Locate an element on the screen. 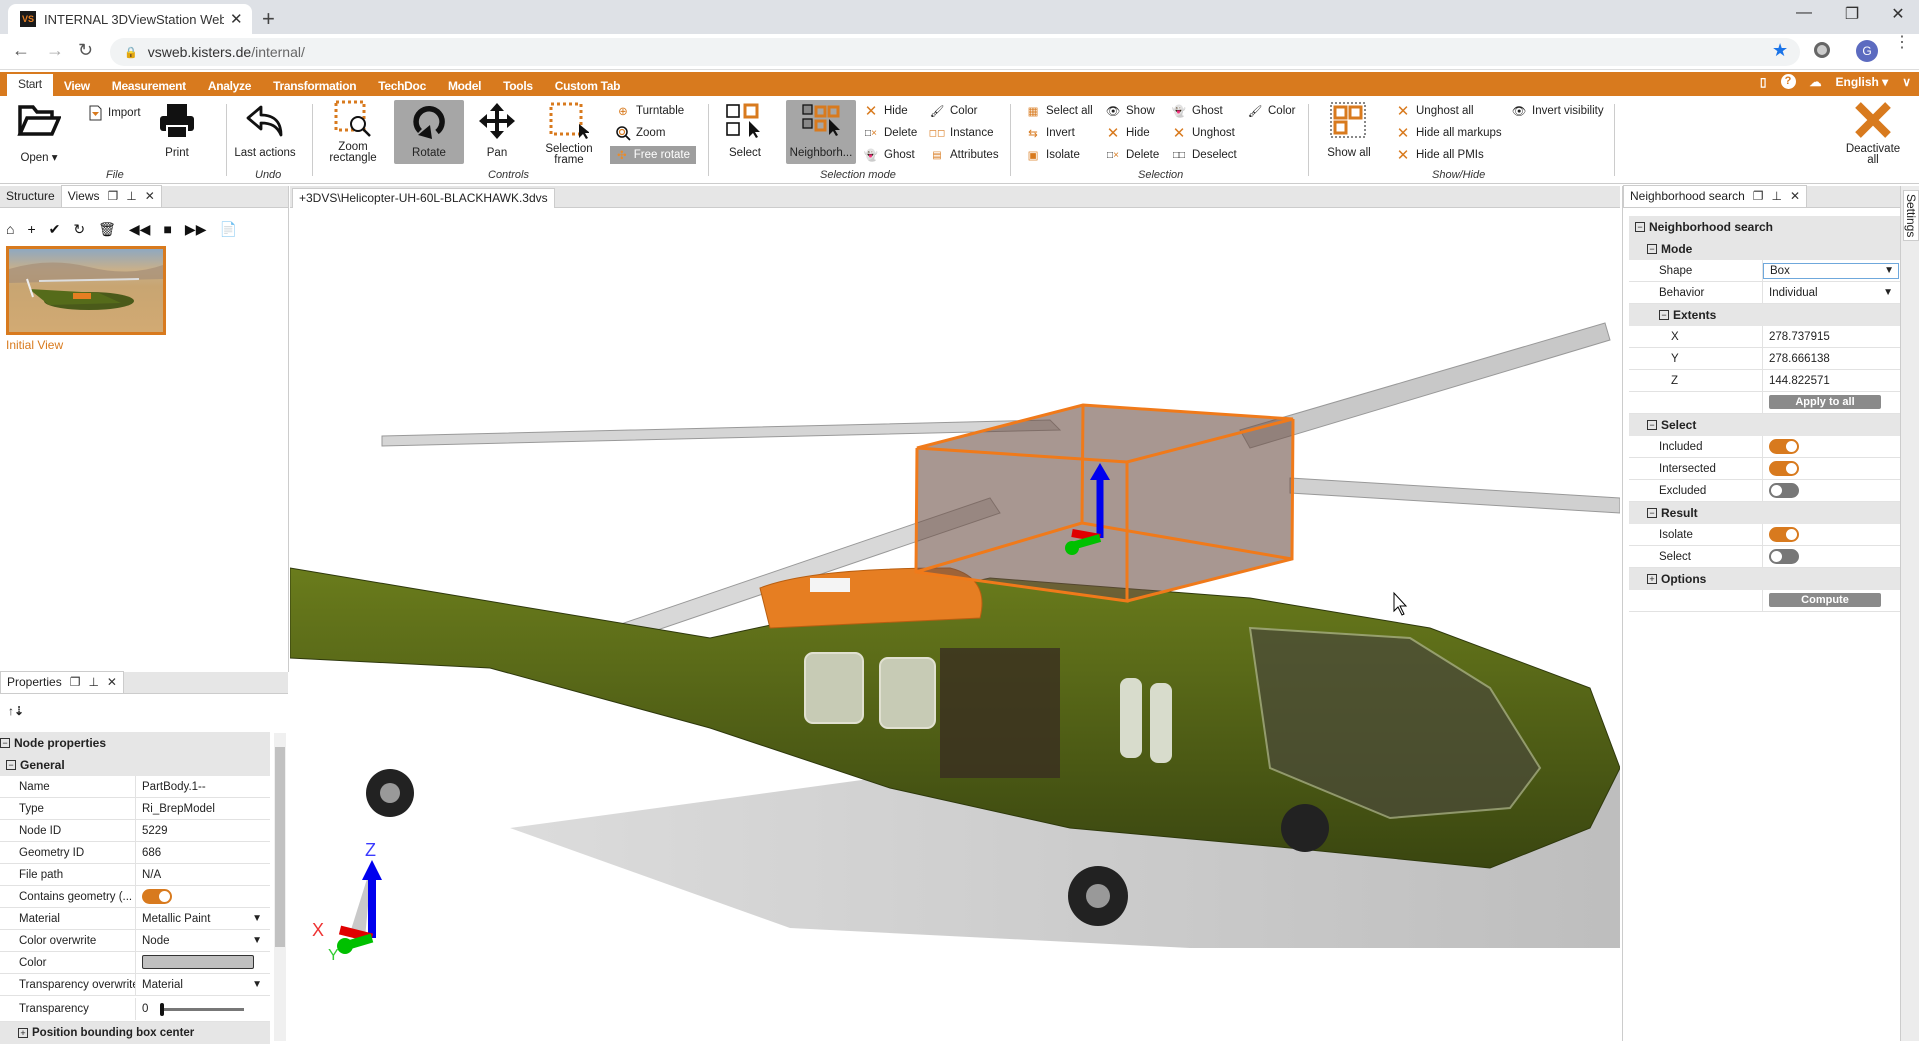 This screenshot has height=1044, width=1919. ghost-button: 👻 Ghost is located at coordinates (1196, 111).